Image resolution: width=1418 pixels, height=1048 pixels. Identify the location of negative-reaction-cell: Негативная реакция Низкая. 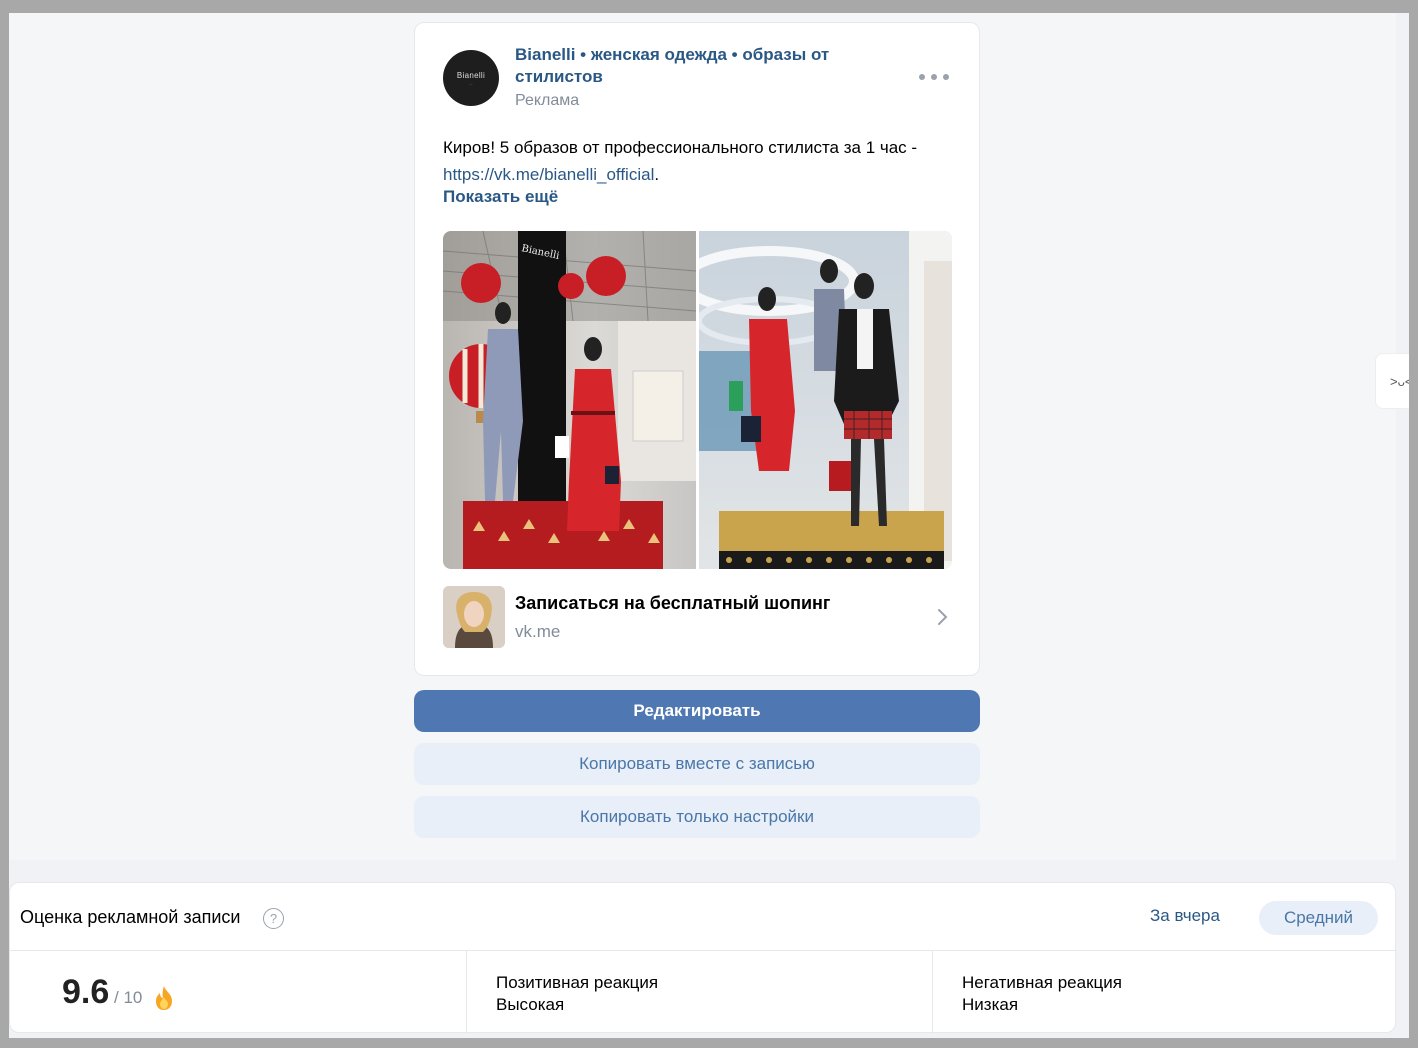
(1165, 992).